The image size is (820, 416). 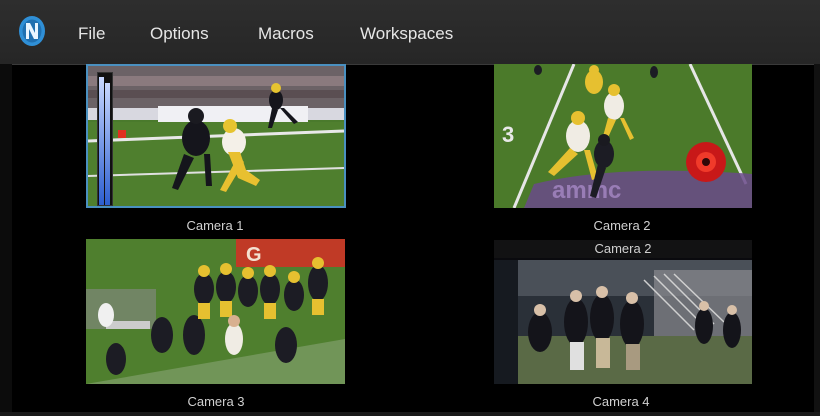 I want to click on audio-level-left, so click(x=101, y=141).